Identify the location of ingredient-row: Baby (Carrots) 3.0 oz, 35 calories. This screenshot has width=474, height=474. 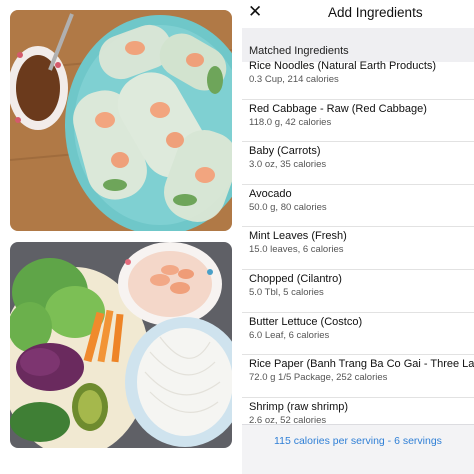
(358, 163).